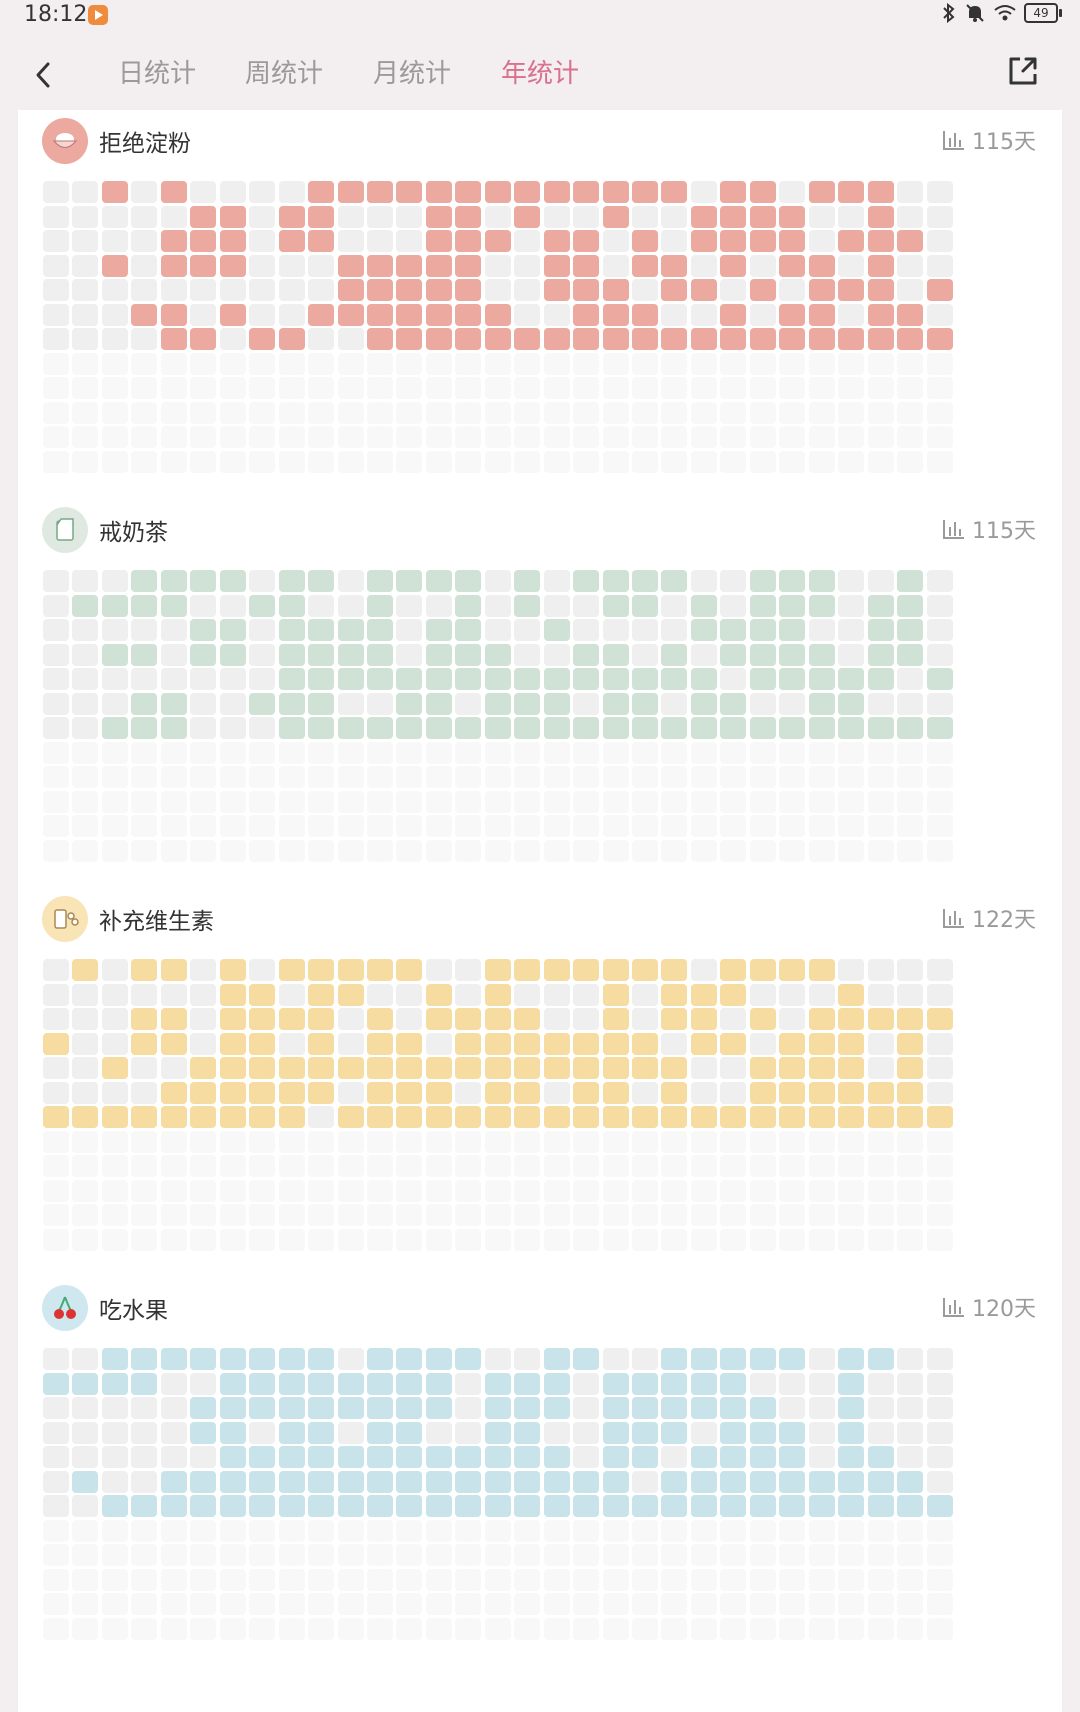 The width and height of the screenshot is (1080, 1712). I want to click on mute-icon, so click(975, 13).